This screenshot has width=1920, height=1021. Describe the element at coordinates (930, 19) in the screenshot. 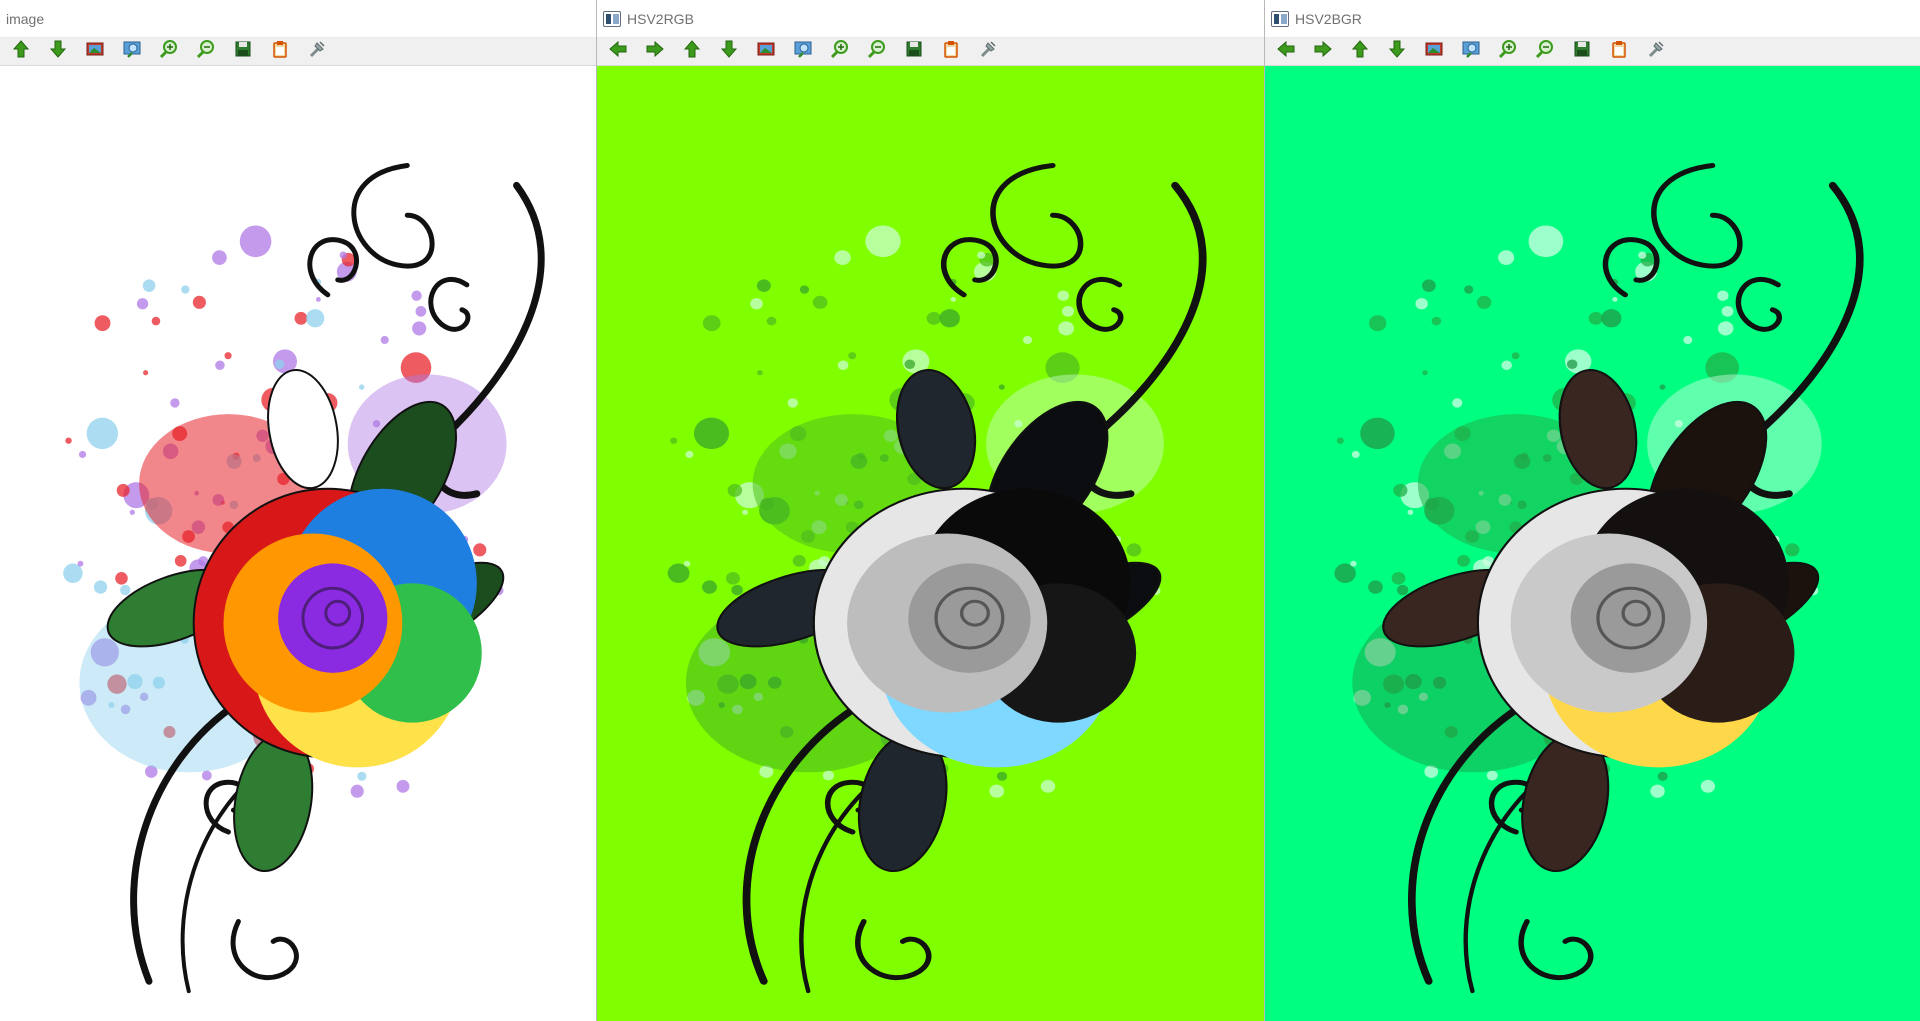

I see `title-bar: HSV2RGB` at that location.